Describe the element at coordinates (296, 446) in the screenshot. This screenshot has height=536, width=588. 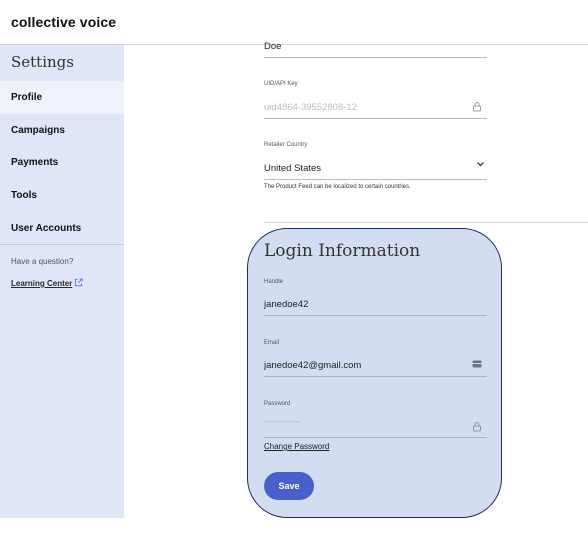
I see `change-password-link: Change Password` at that location.